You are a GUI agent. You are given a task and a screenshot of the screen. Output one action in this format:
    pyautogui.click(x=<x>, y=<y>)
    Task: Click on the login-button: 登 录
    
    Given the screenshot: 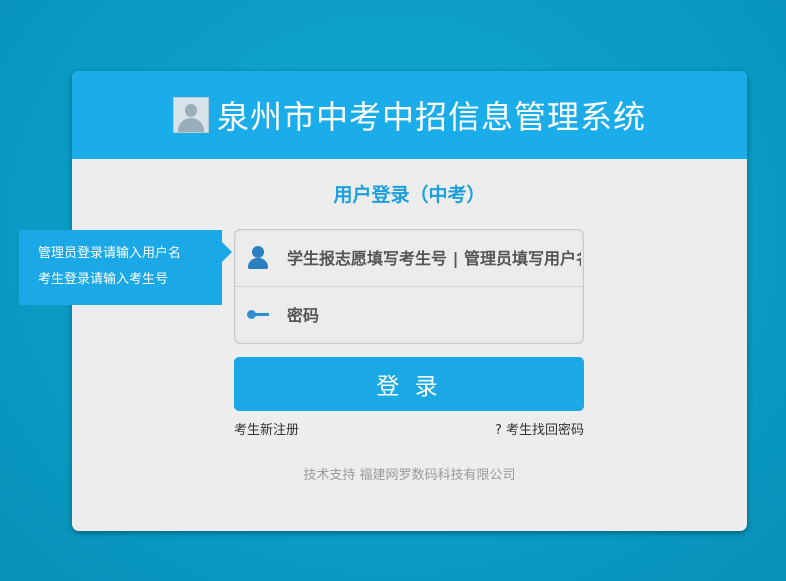 What is the action you would take?
    pyautogui.click(x=409, y=384)
    